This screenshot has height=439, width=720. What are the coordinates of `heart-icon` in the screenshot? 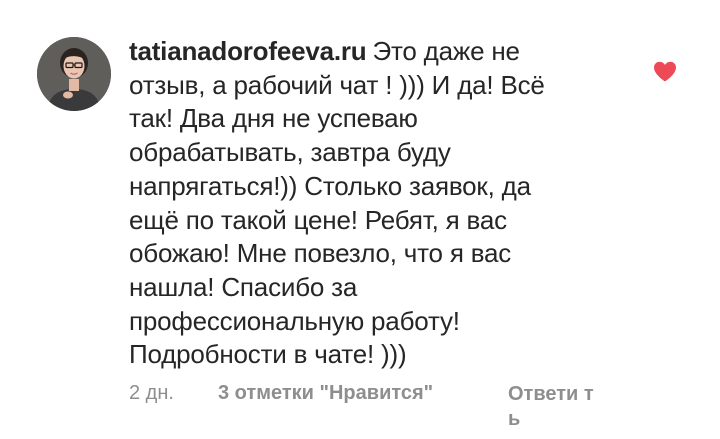 It's located at (665, 71).